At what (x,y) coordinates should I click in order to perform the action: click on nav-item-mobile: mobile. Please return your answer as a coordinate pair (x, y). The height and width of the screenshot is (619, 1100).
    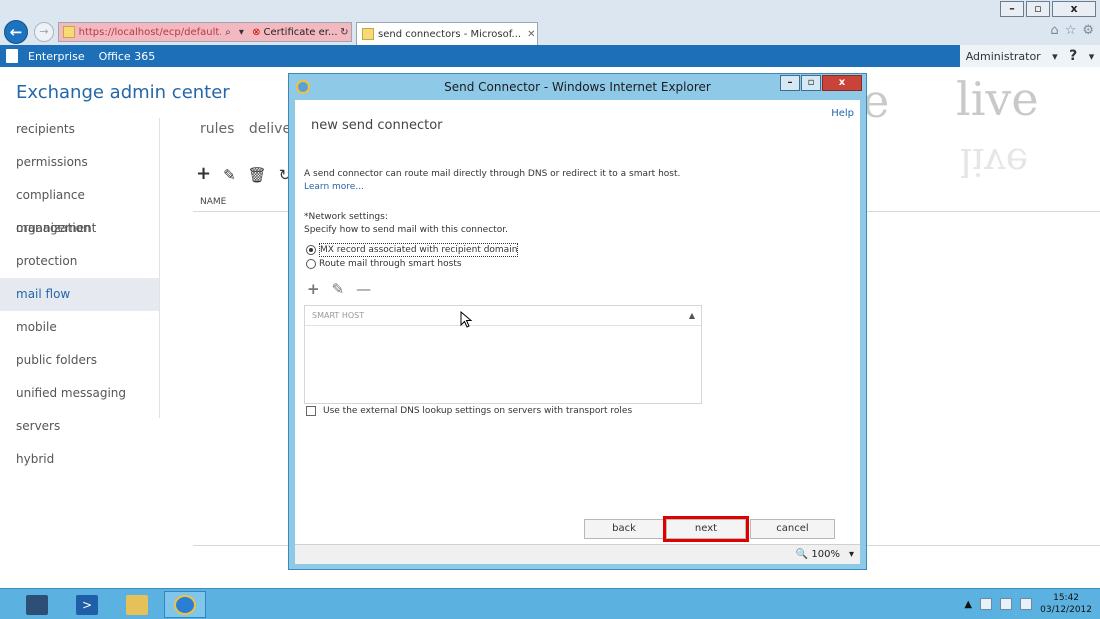
    Looking at the image, I should click on (80, 327).